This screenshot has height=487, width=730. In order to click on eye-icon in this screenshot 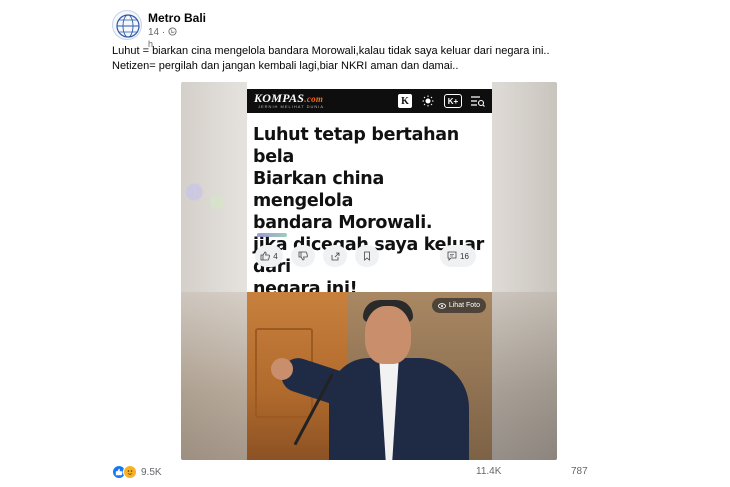, I will do `click(441, 305)`.